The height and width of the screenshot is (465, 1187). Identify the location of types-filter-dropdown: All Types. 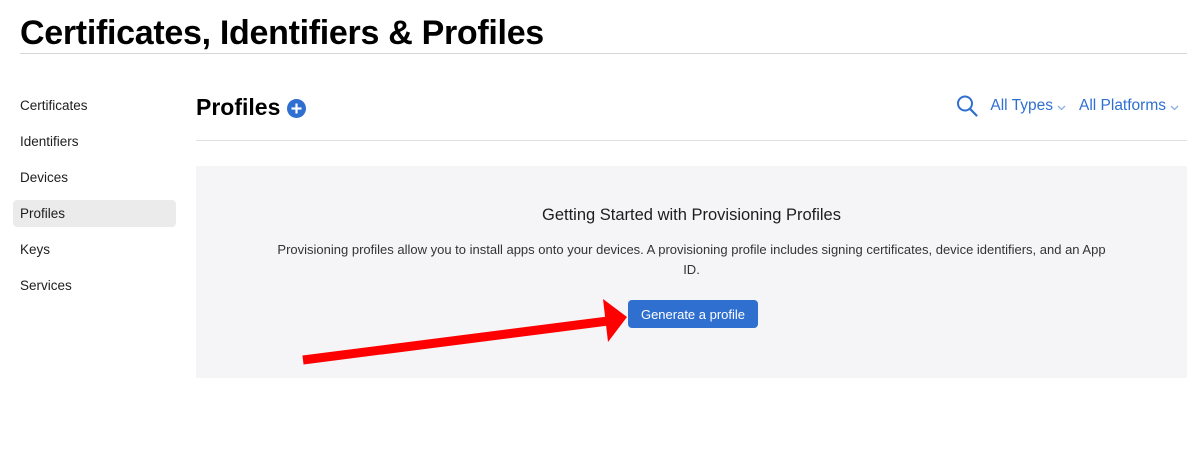
(1028, 106).